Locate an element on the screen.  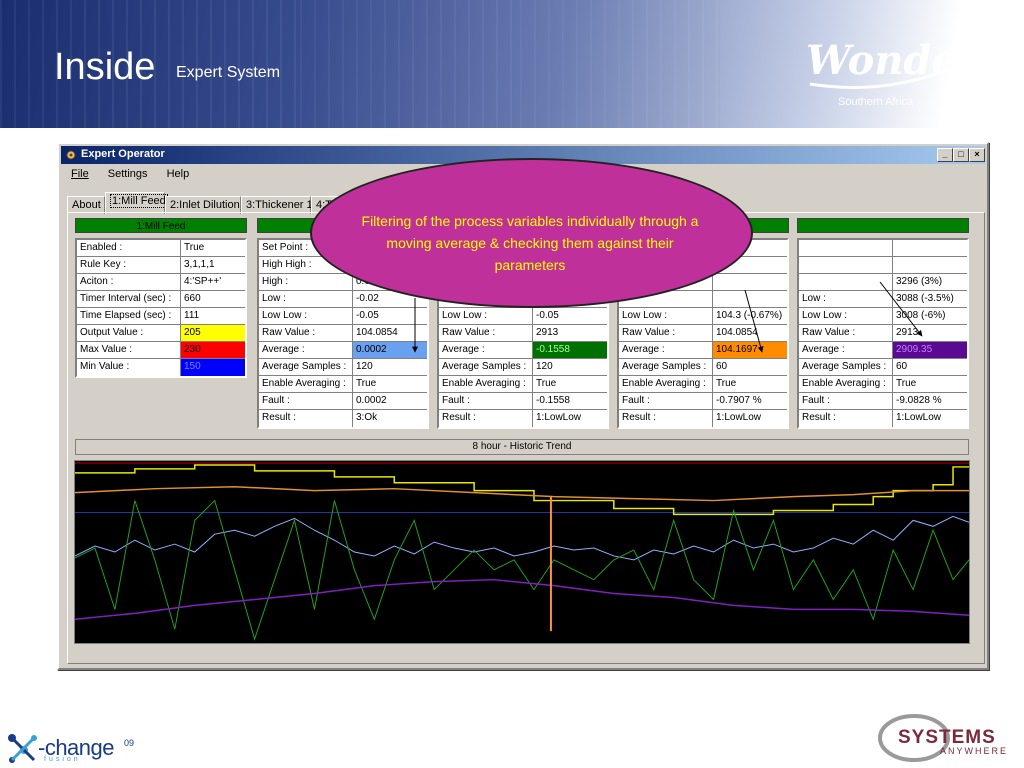
maximize-button: □ is located at coordinates (961, 155).